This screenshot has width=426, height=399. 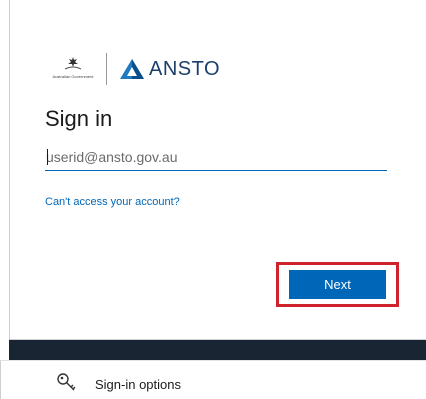 I want to click on government-text: Australian Government, so click(x=73, y=76).